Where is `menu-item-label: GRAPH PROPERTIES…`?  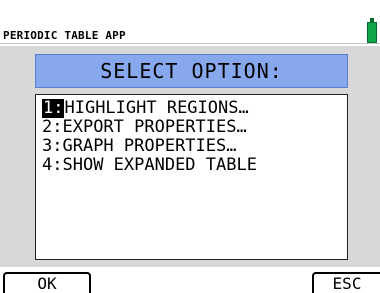
menu-item-label: GRAPH PROPERTIES… is located at coordinates (149, 146).